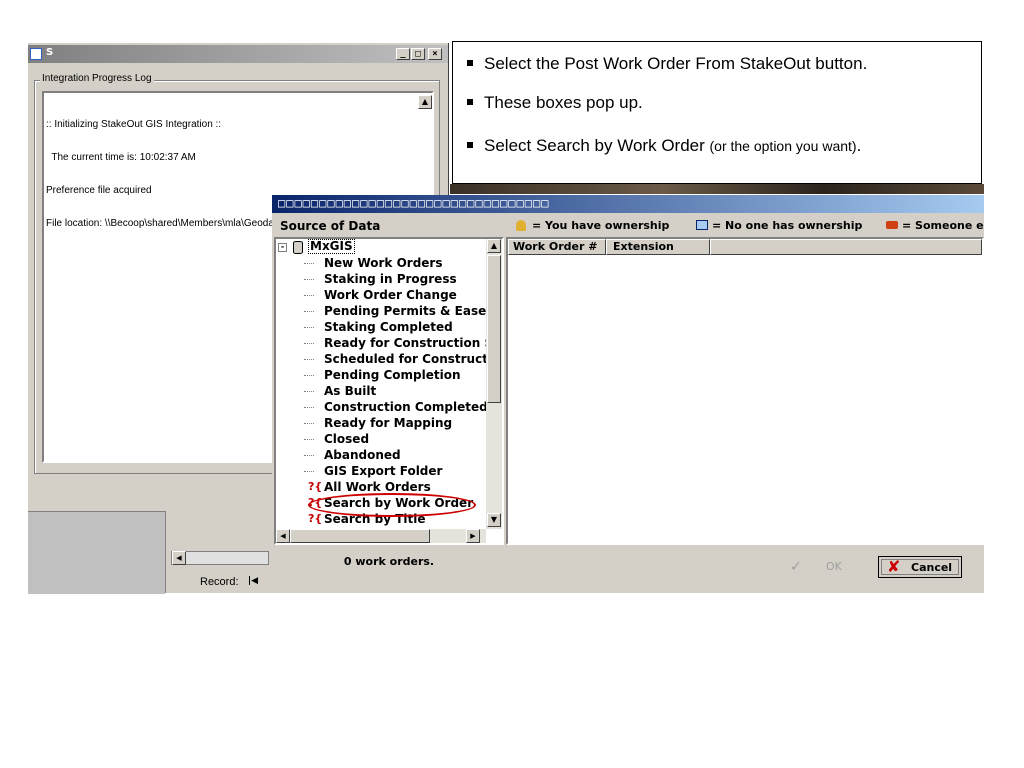  I want to click on legend-none: = No one has ownership, so click(787, 225).